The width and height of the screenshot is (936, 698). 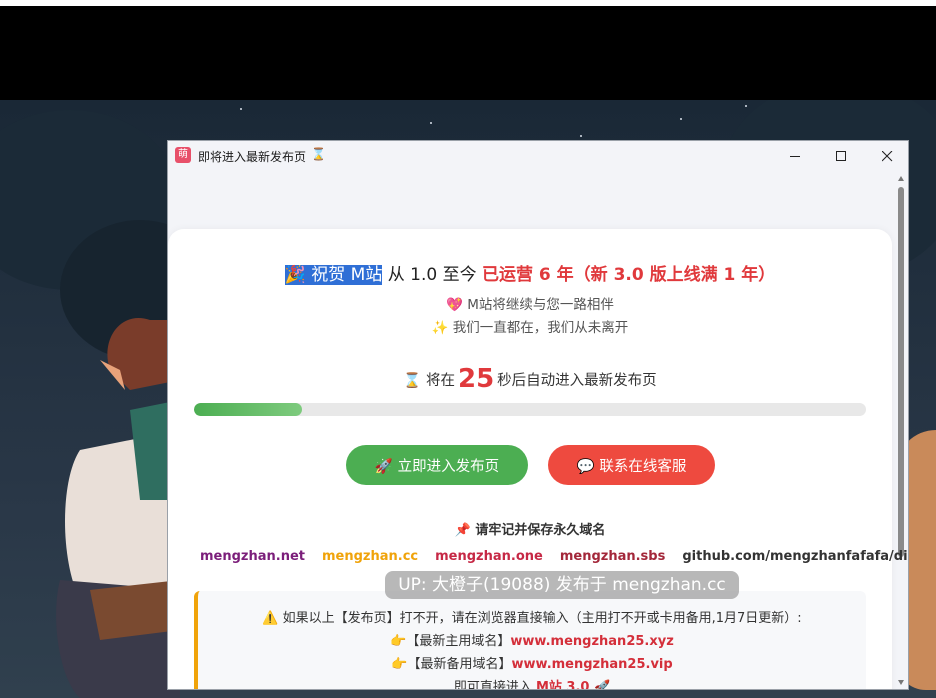 I want to click on countdown-seconds: 25, so click(x=476, y=379).